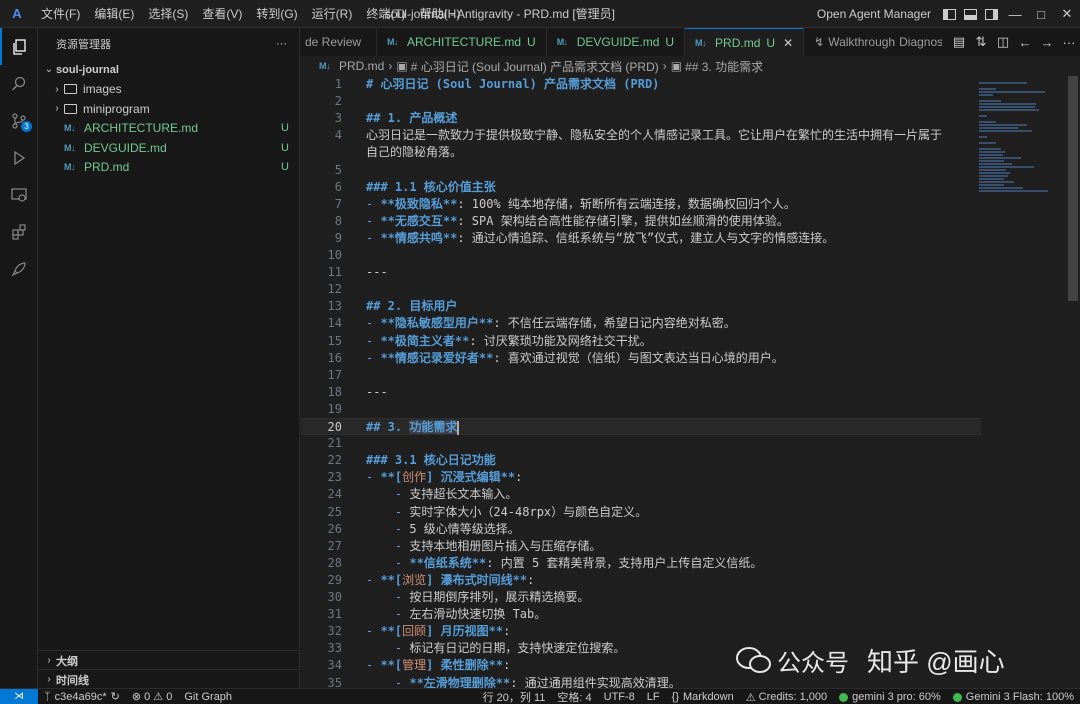  I want to click on outline-section: › 大纲, so click(169, 660).